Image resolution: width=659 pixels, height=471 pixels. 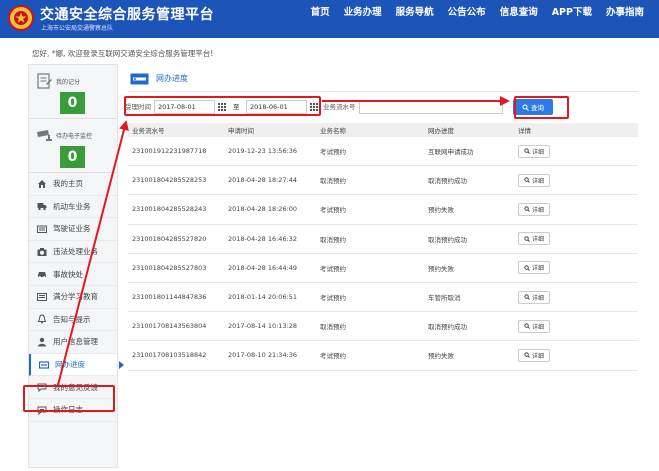 What do you see at coordinates (169, 209) in the screenshot?
I see `cell-serial: 231001804285528243` at bounding box center [169, 209].